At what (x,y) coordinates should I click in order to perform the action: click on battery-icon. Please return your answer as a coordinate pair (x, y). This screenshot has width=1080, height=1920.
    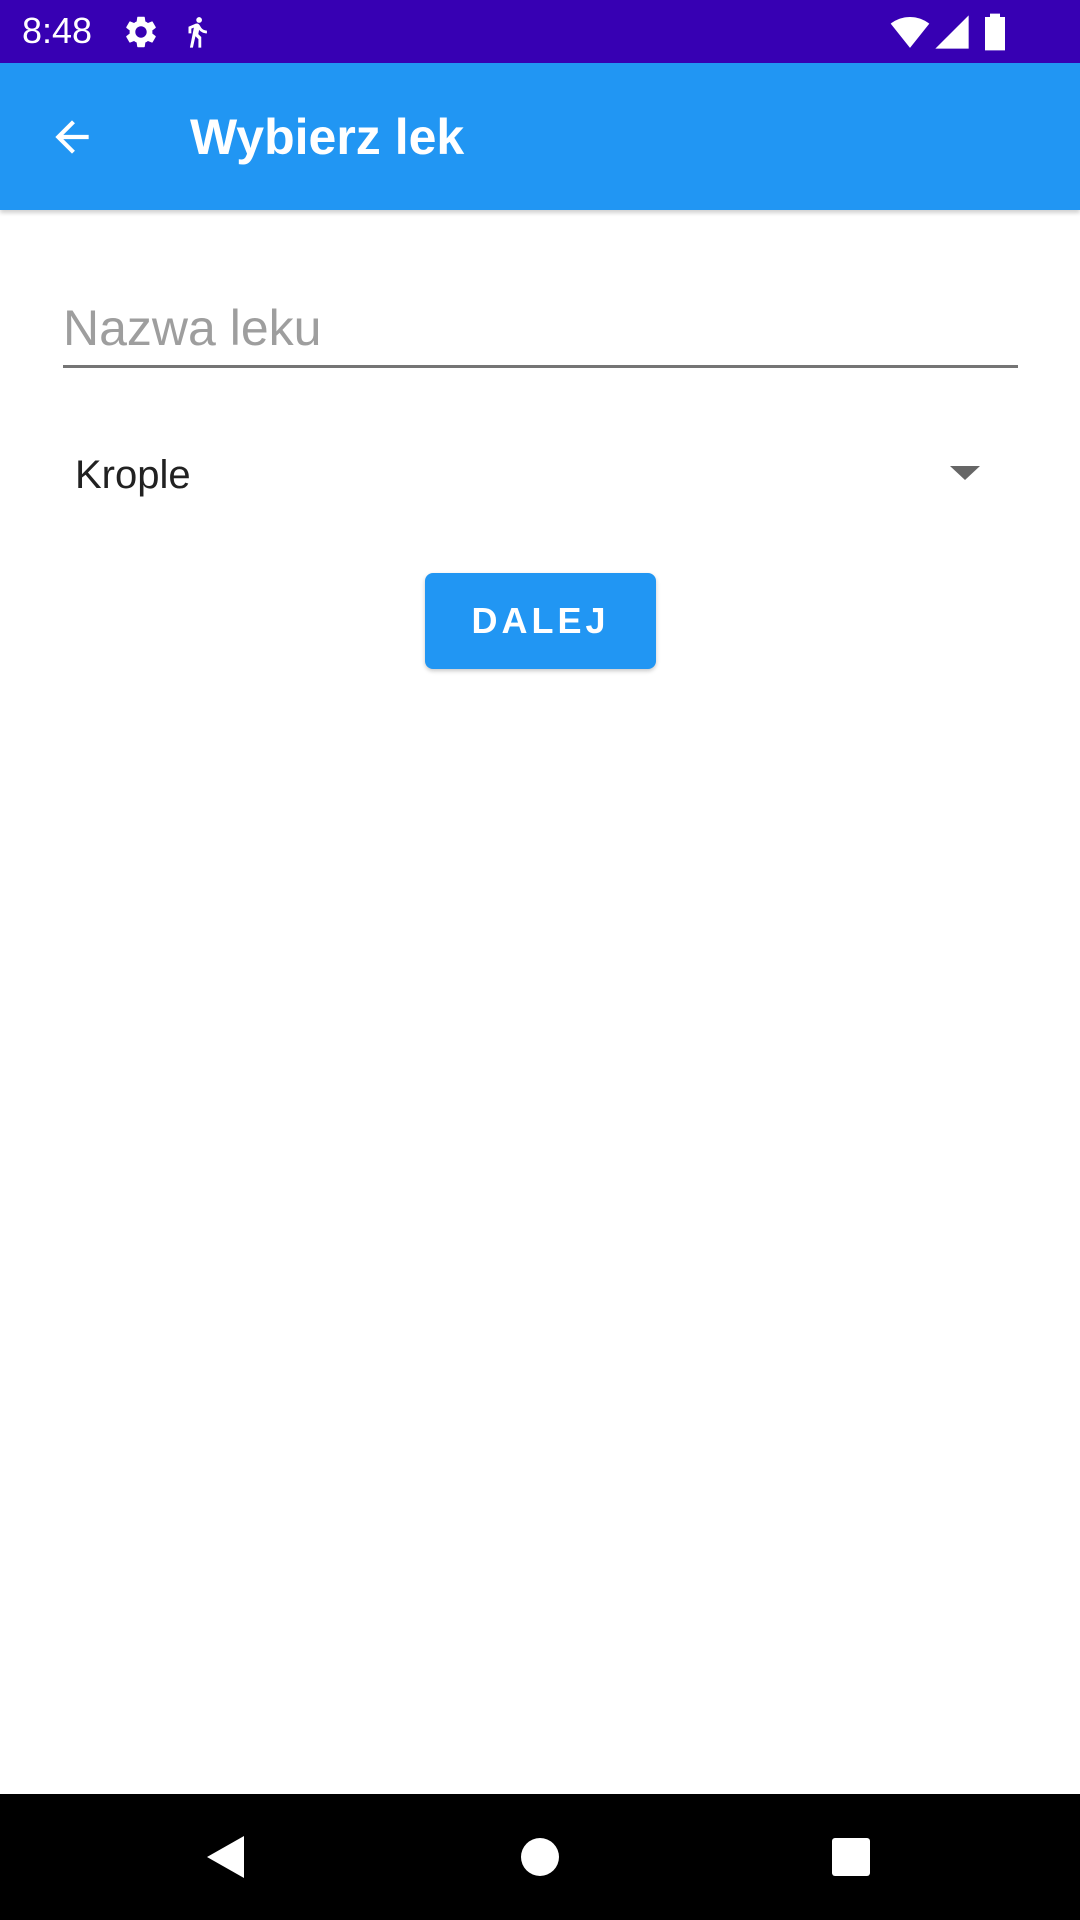
    Looking at the image, I should click on (995, 32).